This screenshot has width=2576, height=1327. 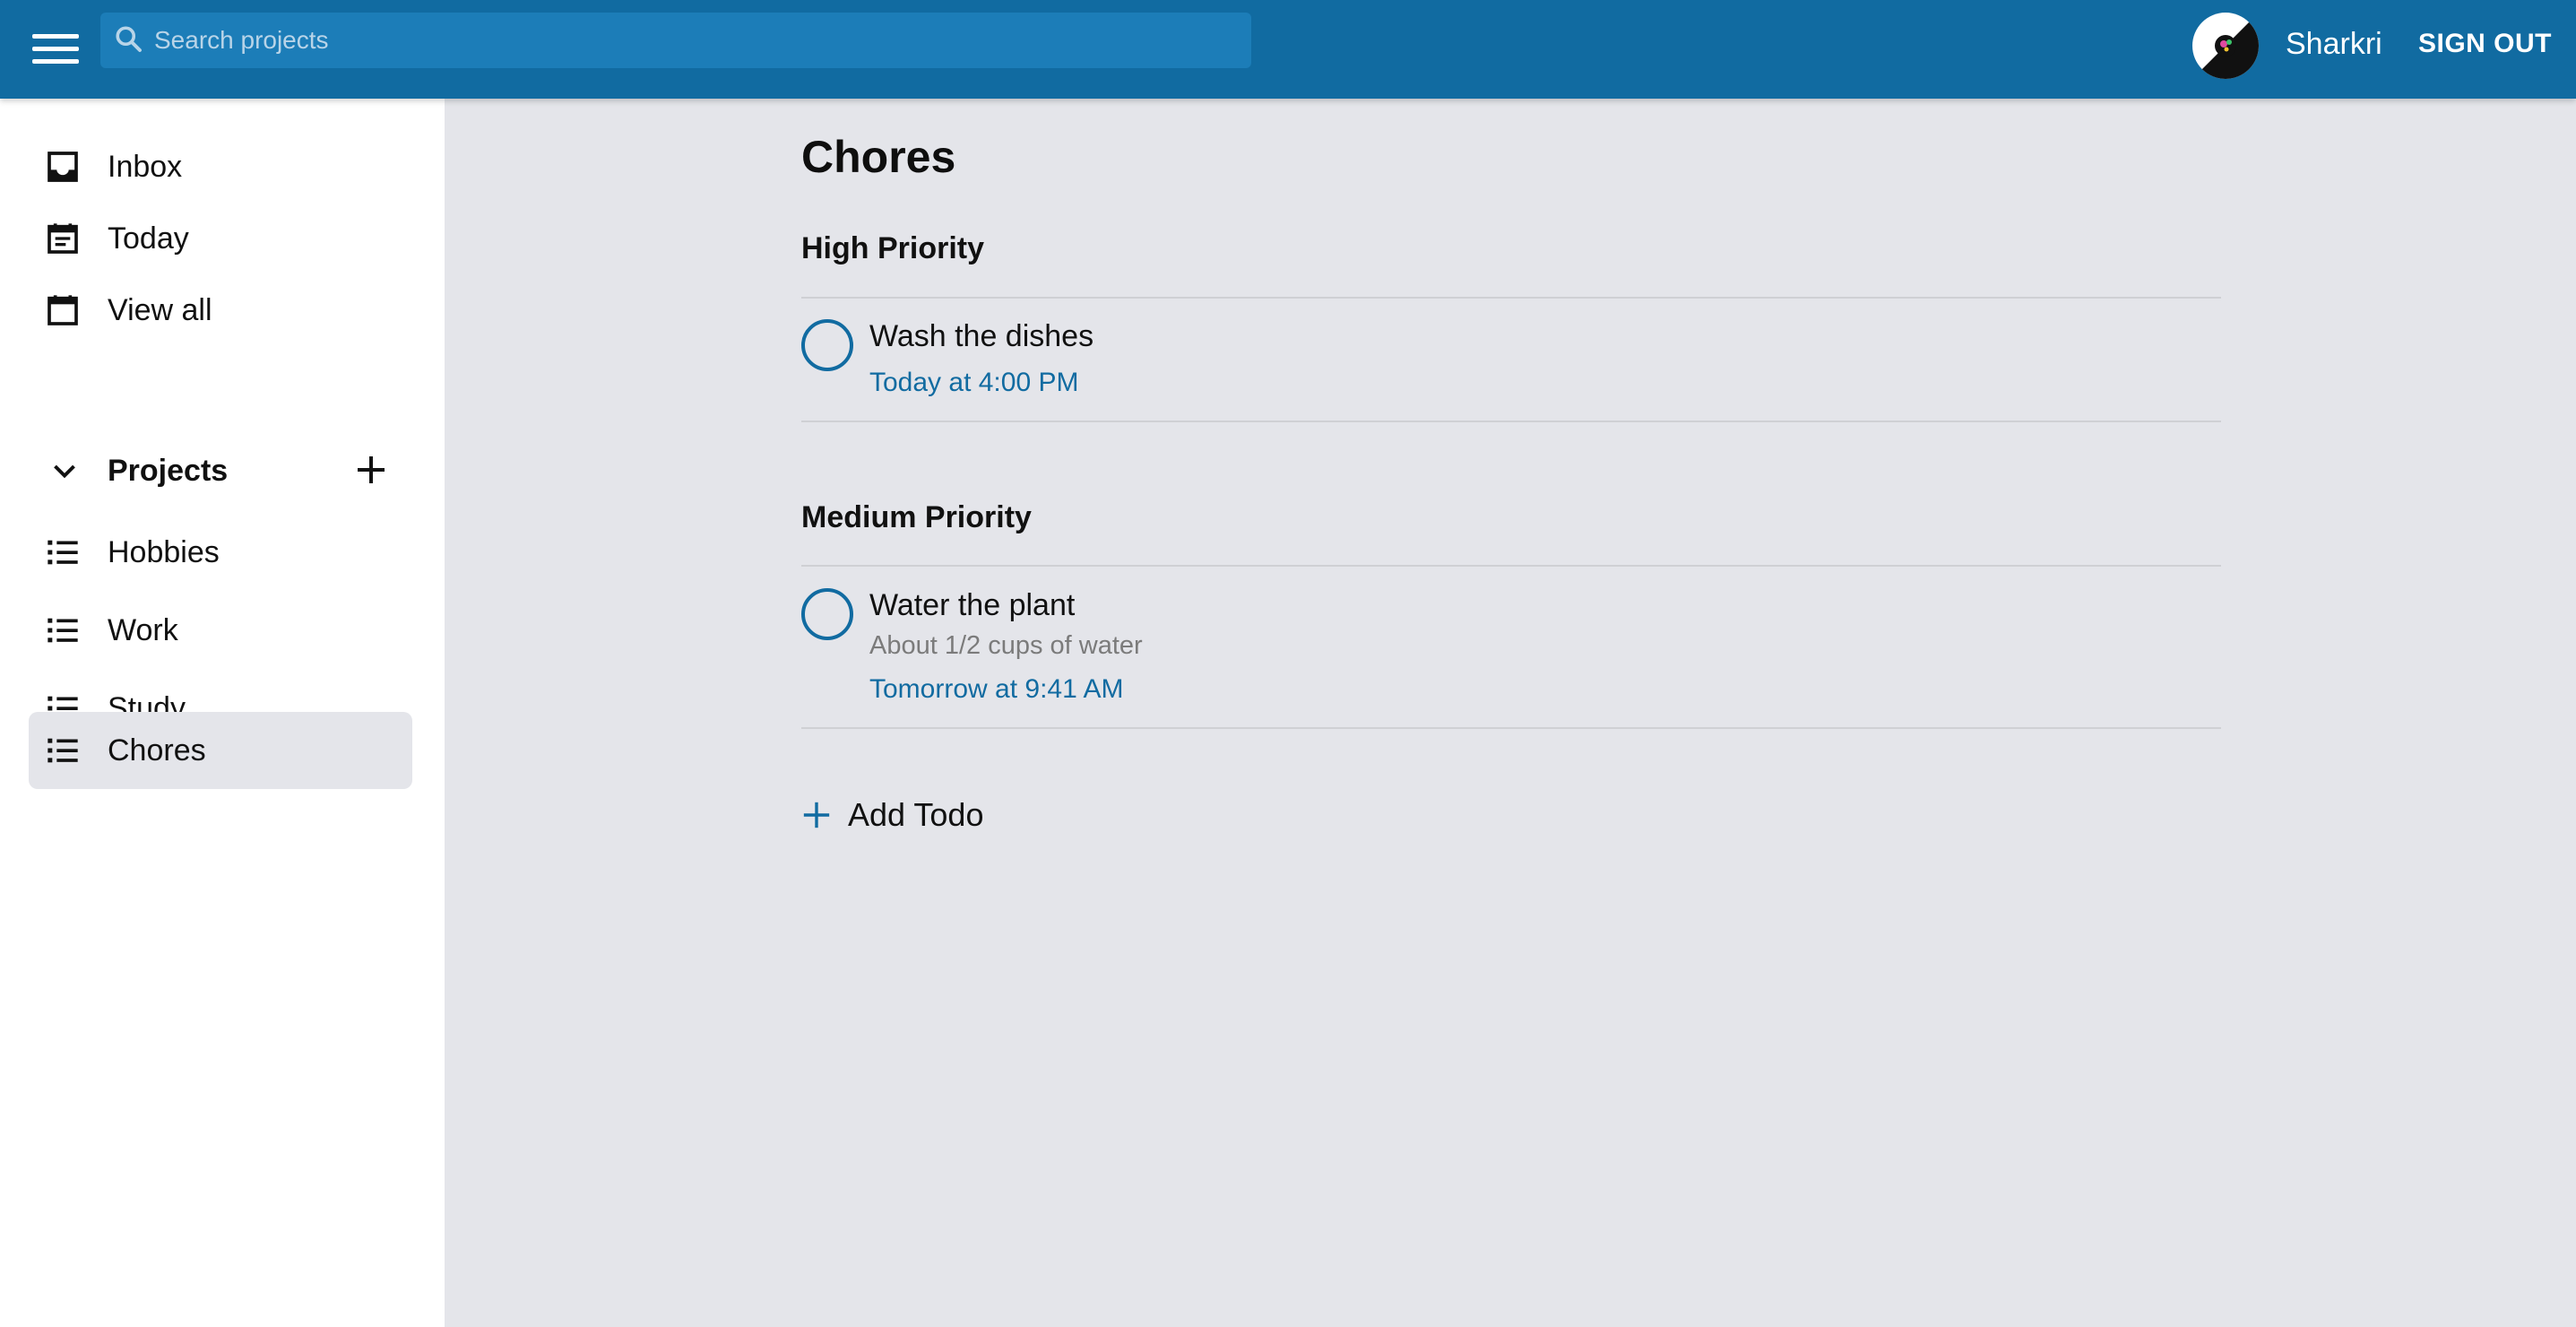 What do you see at coordinates (143, 629) in the screenshot?
I see `sidebar-item-label: Work` at bounding box center [143, 629].